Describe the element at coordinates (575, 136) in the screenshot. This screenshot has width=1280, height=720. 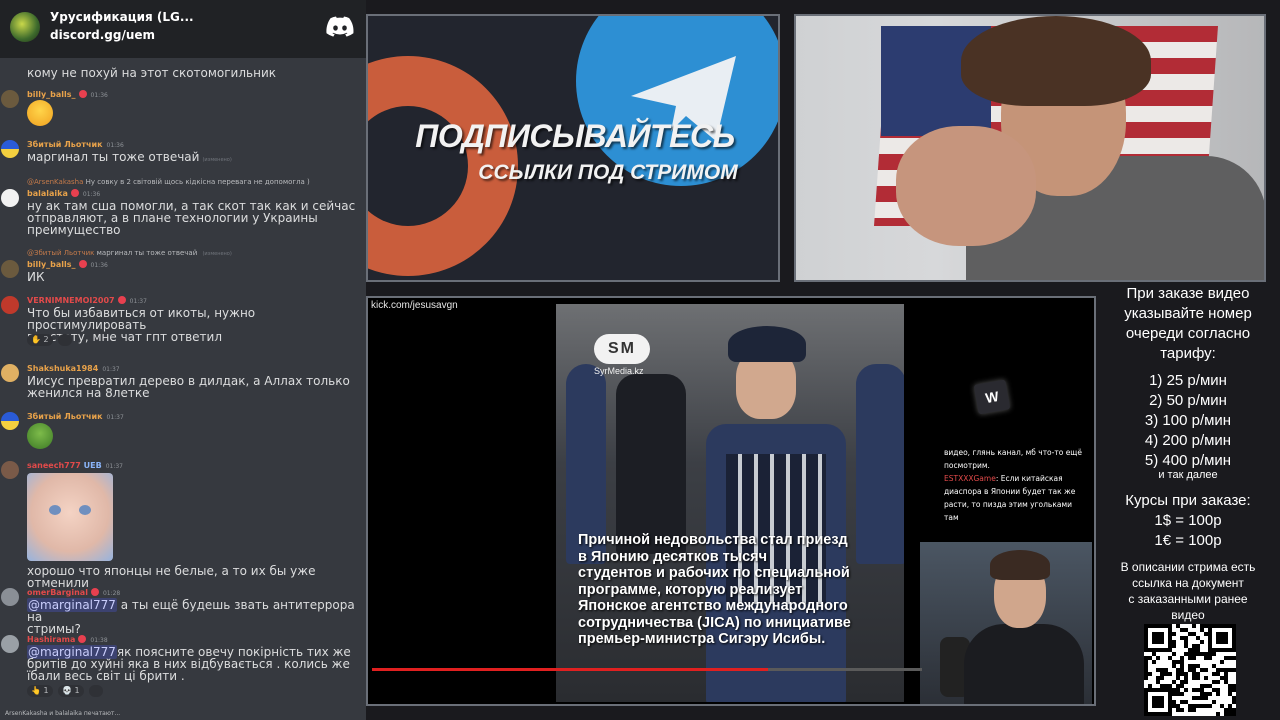
I see `promo-title: ПОДПИСЫВАЙТЕСЬ` at that location.